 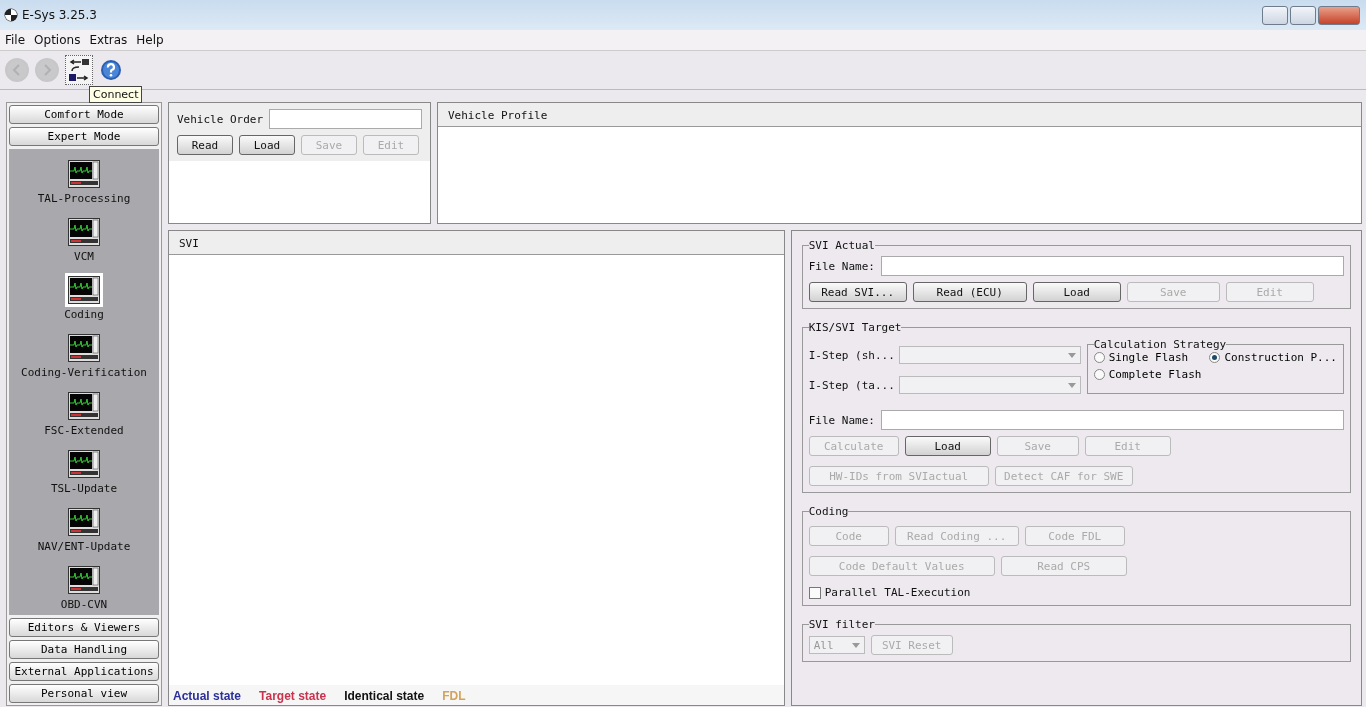 I want to click on mode-button: Editors & Viewers, so click(x=84, y=627).